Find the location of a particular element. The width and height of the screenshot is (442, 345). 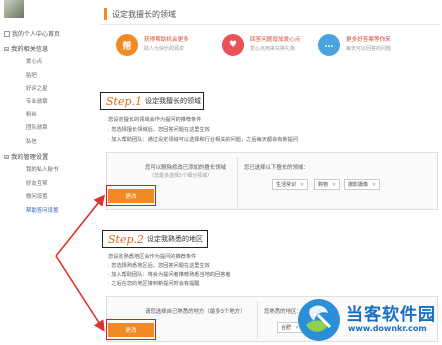

annotation-arrows is located at coordinates (80, 263).